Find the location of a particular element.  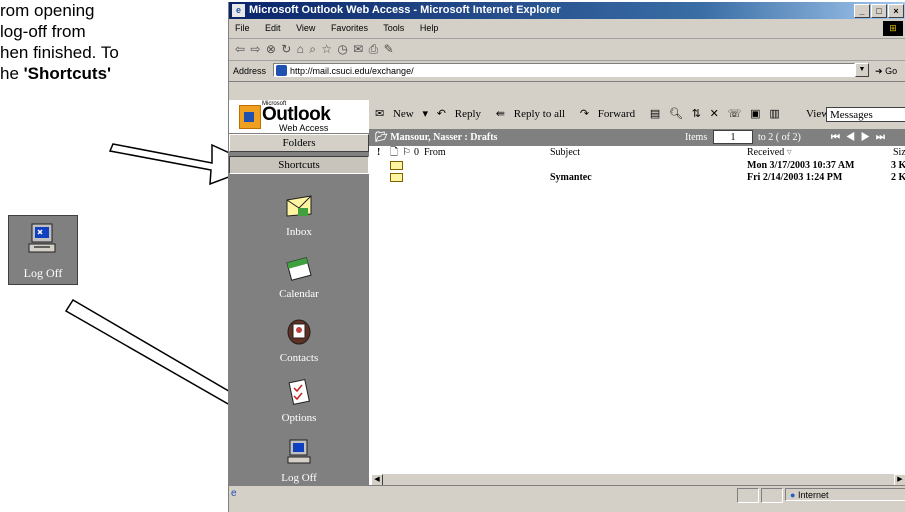

shortcut-label: Inbox is located at coordinates (299, 232).